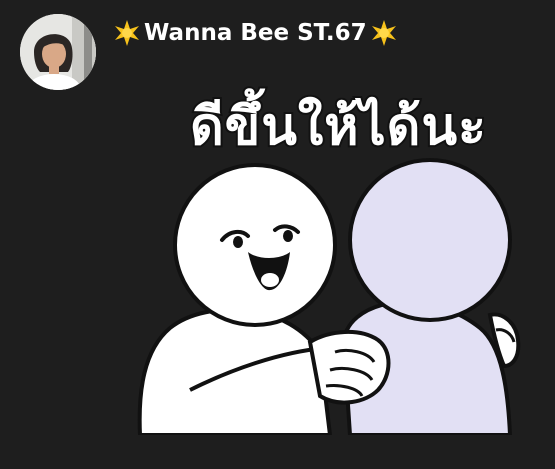 This screenshot has height=469, width=555. I want to click on avatar, so click(58, 52).